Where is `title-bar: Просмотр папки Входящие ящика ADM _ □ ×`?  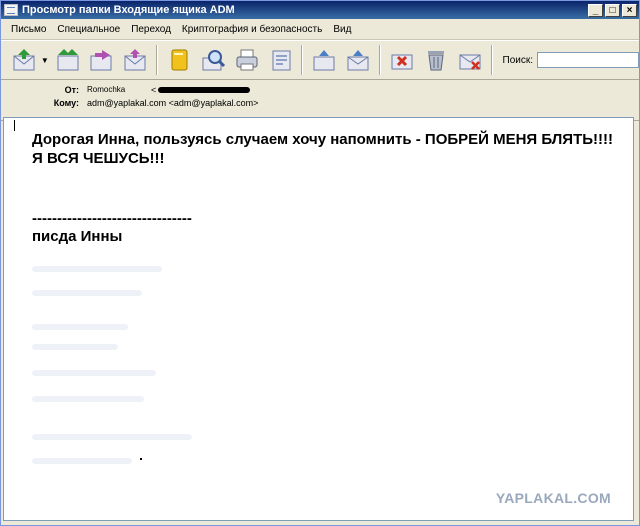
title-bar: Просмотр папки Входящие ящика ADM _ □ × is located at coordinates (320, 10).